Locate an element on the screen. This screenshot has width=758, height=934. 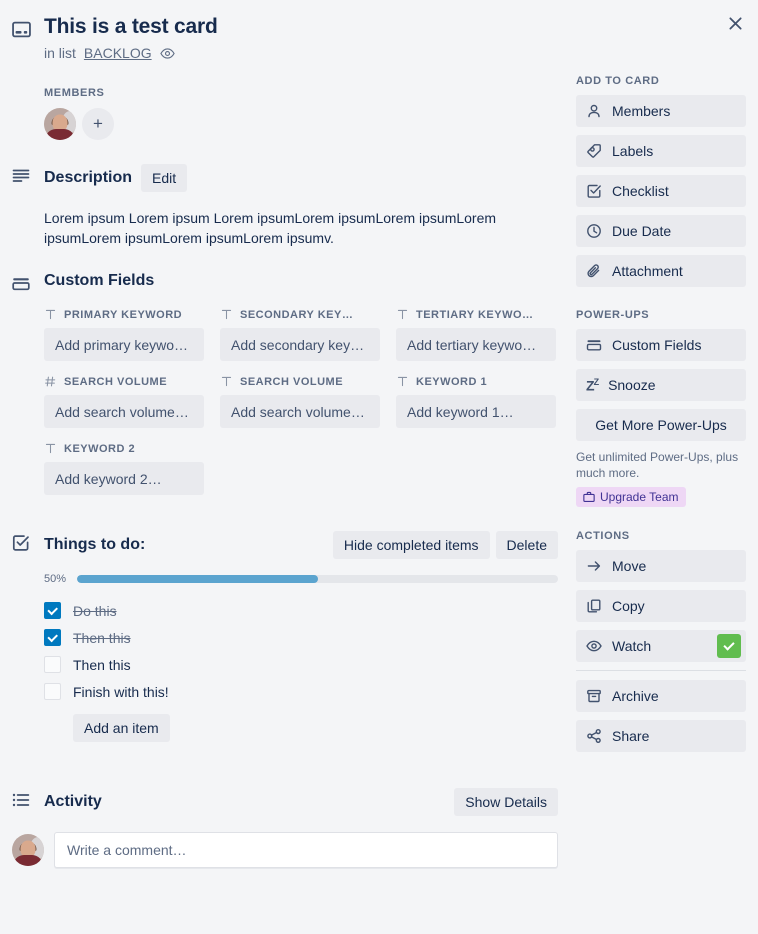
share-icon is located at coordinates (594, 736).